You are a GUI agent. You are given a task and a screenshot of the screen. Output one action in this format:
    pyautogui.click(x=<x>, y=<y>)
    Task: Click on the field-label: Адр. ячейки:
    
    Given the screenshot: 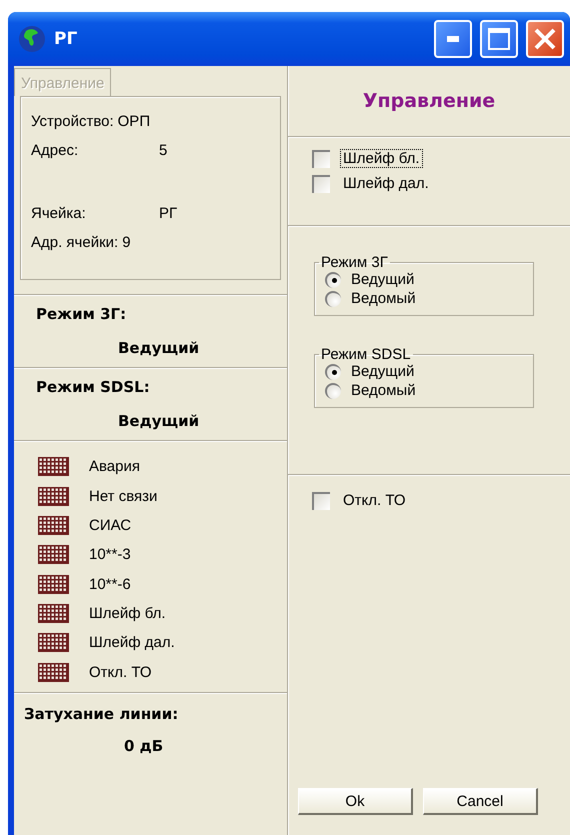 What is the action you would take?
    pyautogui.click(x=74, y=242)
    